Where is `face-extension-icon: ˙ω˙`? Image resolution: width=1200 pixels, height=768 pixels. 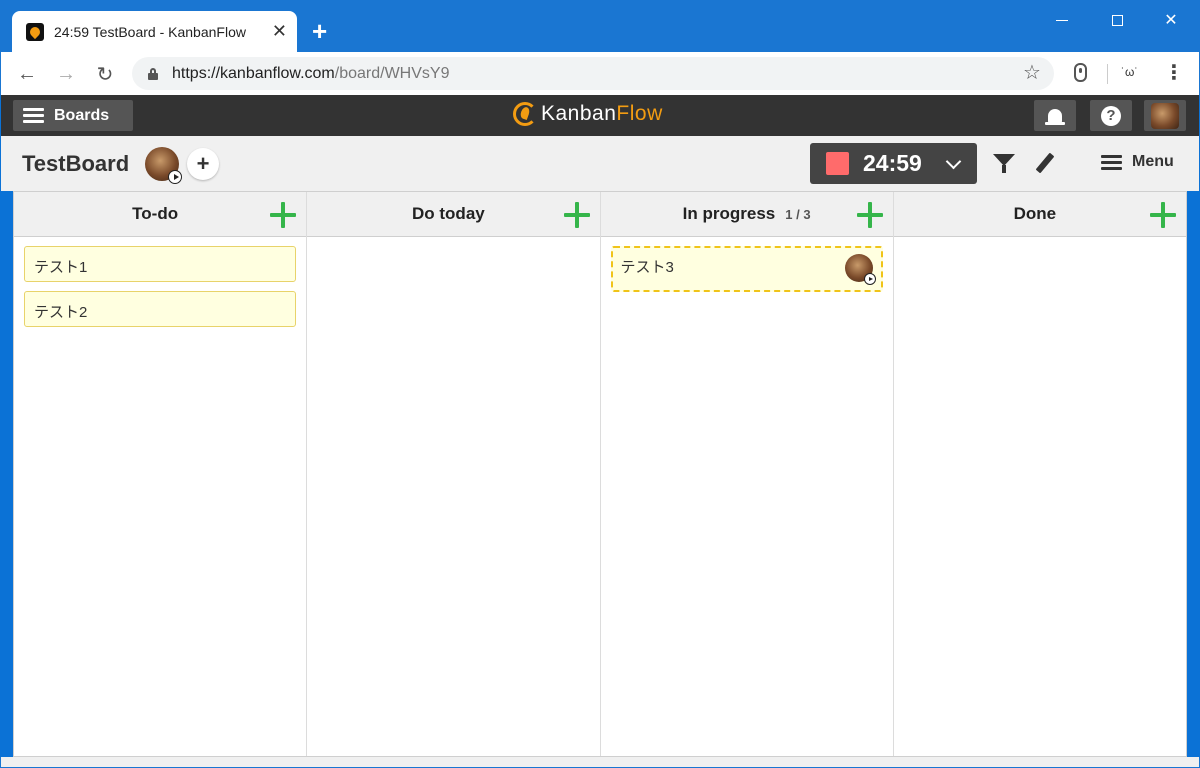
face-extension-icon: ˙ω˙ is located at coordinates (1129, 72).